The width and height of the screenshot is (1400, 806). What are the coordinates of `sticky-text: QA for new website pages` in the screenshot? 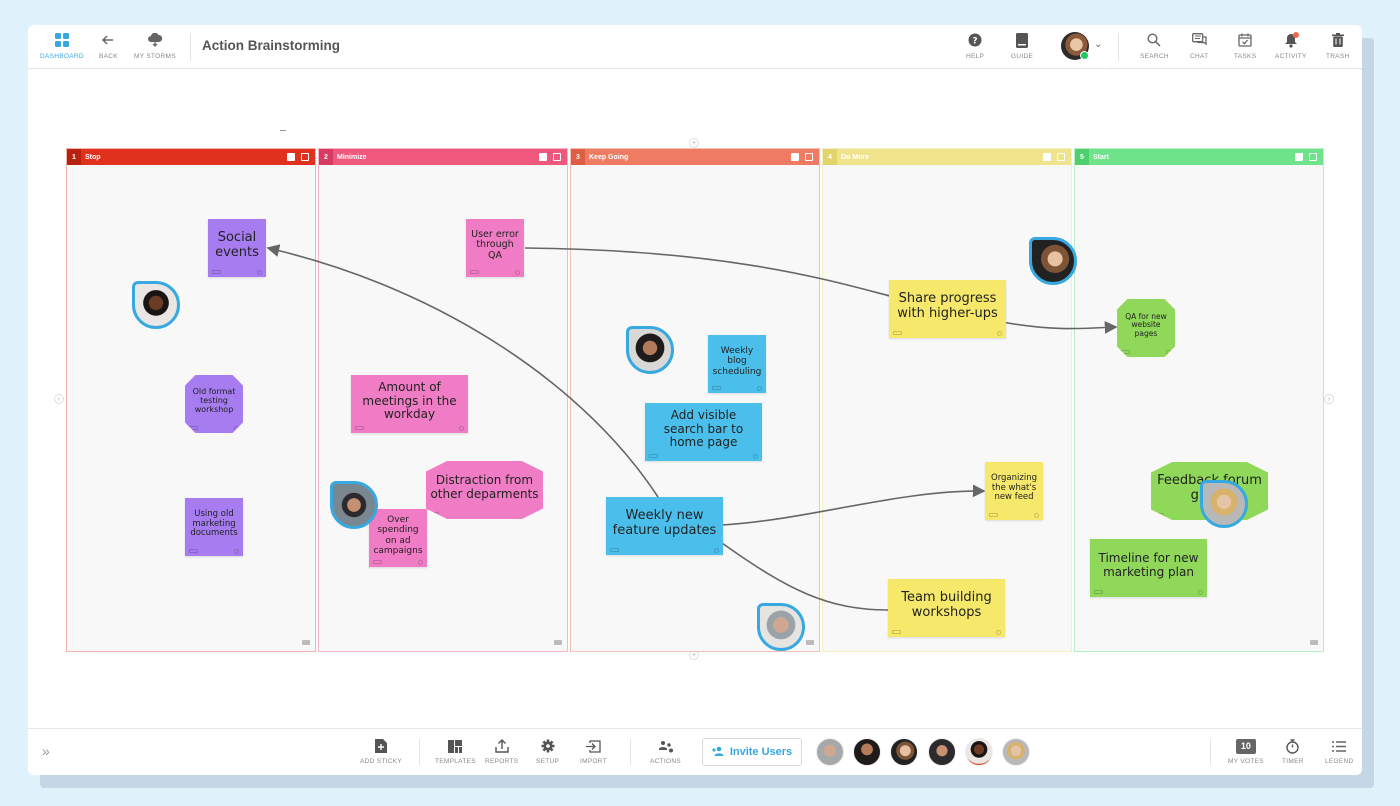 It's located at (1146, 324).